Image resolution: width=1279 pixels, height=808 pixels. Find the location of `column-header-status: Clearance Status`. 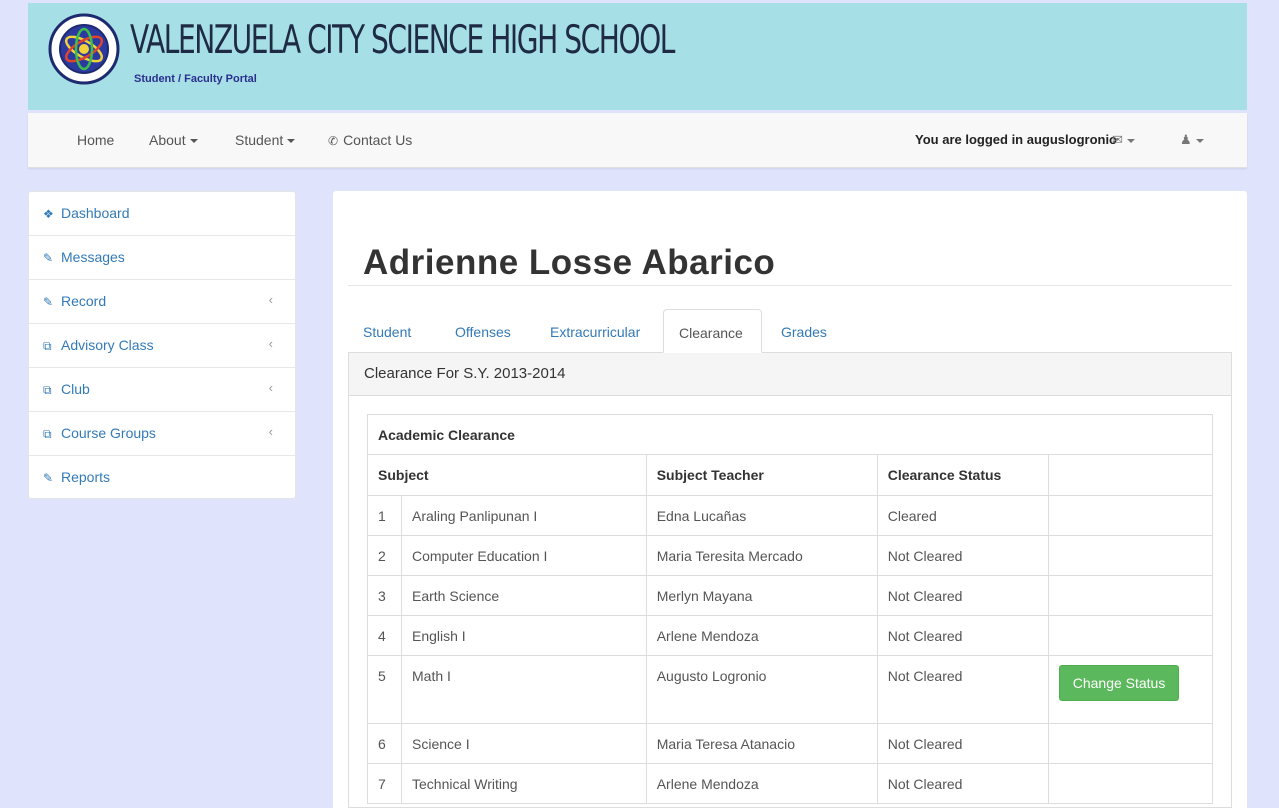

column-header-status: Clearance Status is located at coordinates (962, 475).